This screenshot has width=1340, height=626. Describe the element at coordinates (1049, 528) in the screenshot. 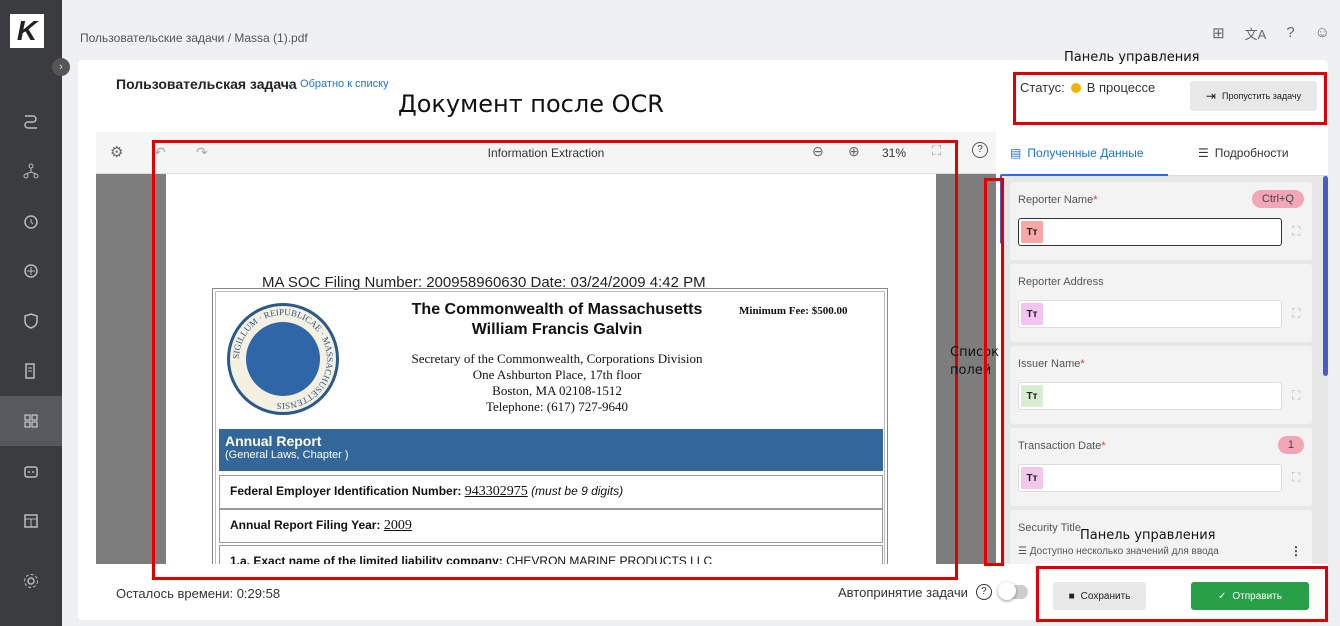

I see `field-label: Security Title` at that location.